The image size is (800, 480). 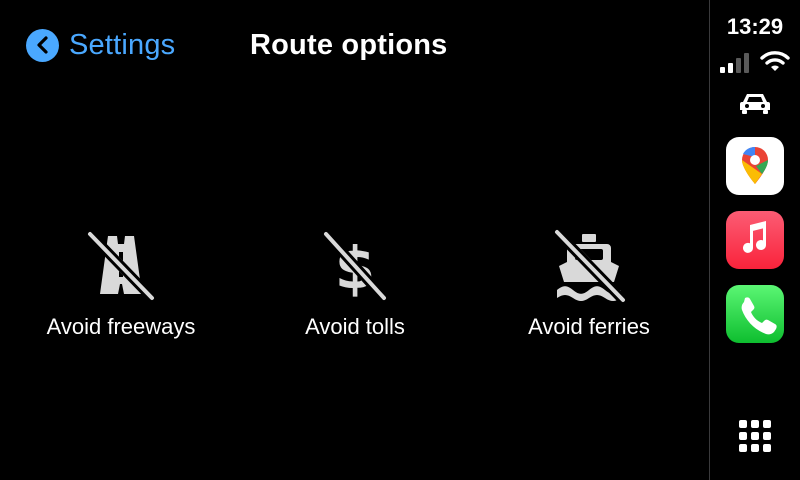 What do you see at coordinates (121, 266) in the screenshot?
I see `freeway-crossed-icon` at bounding box center [121, 266].